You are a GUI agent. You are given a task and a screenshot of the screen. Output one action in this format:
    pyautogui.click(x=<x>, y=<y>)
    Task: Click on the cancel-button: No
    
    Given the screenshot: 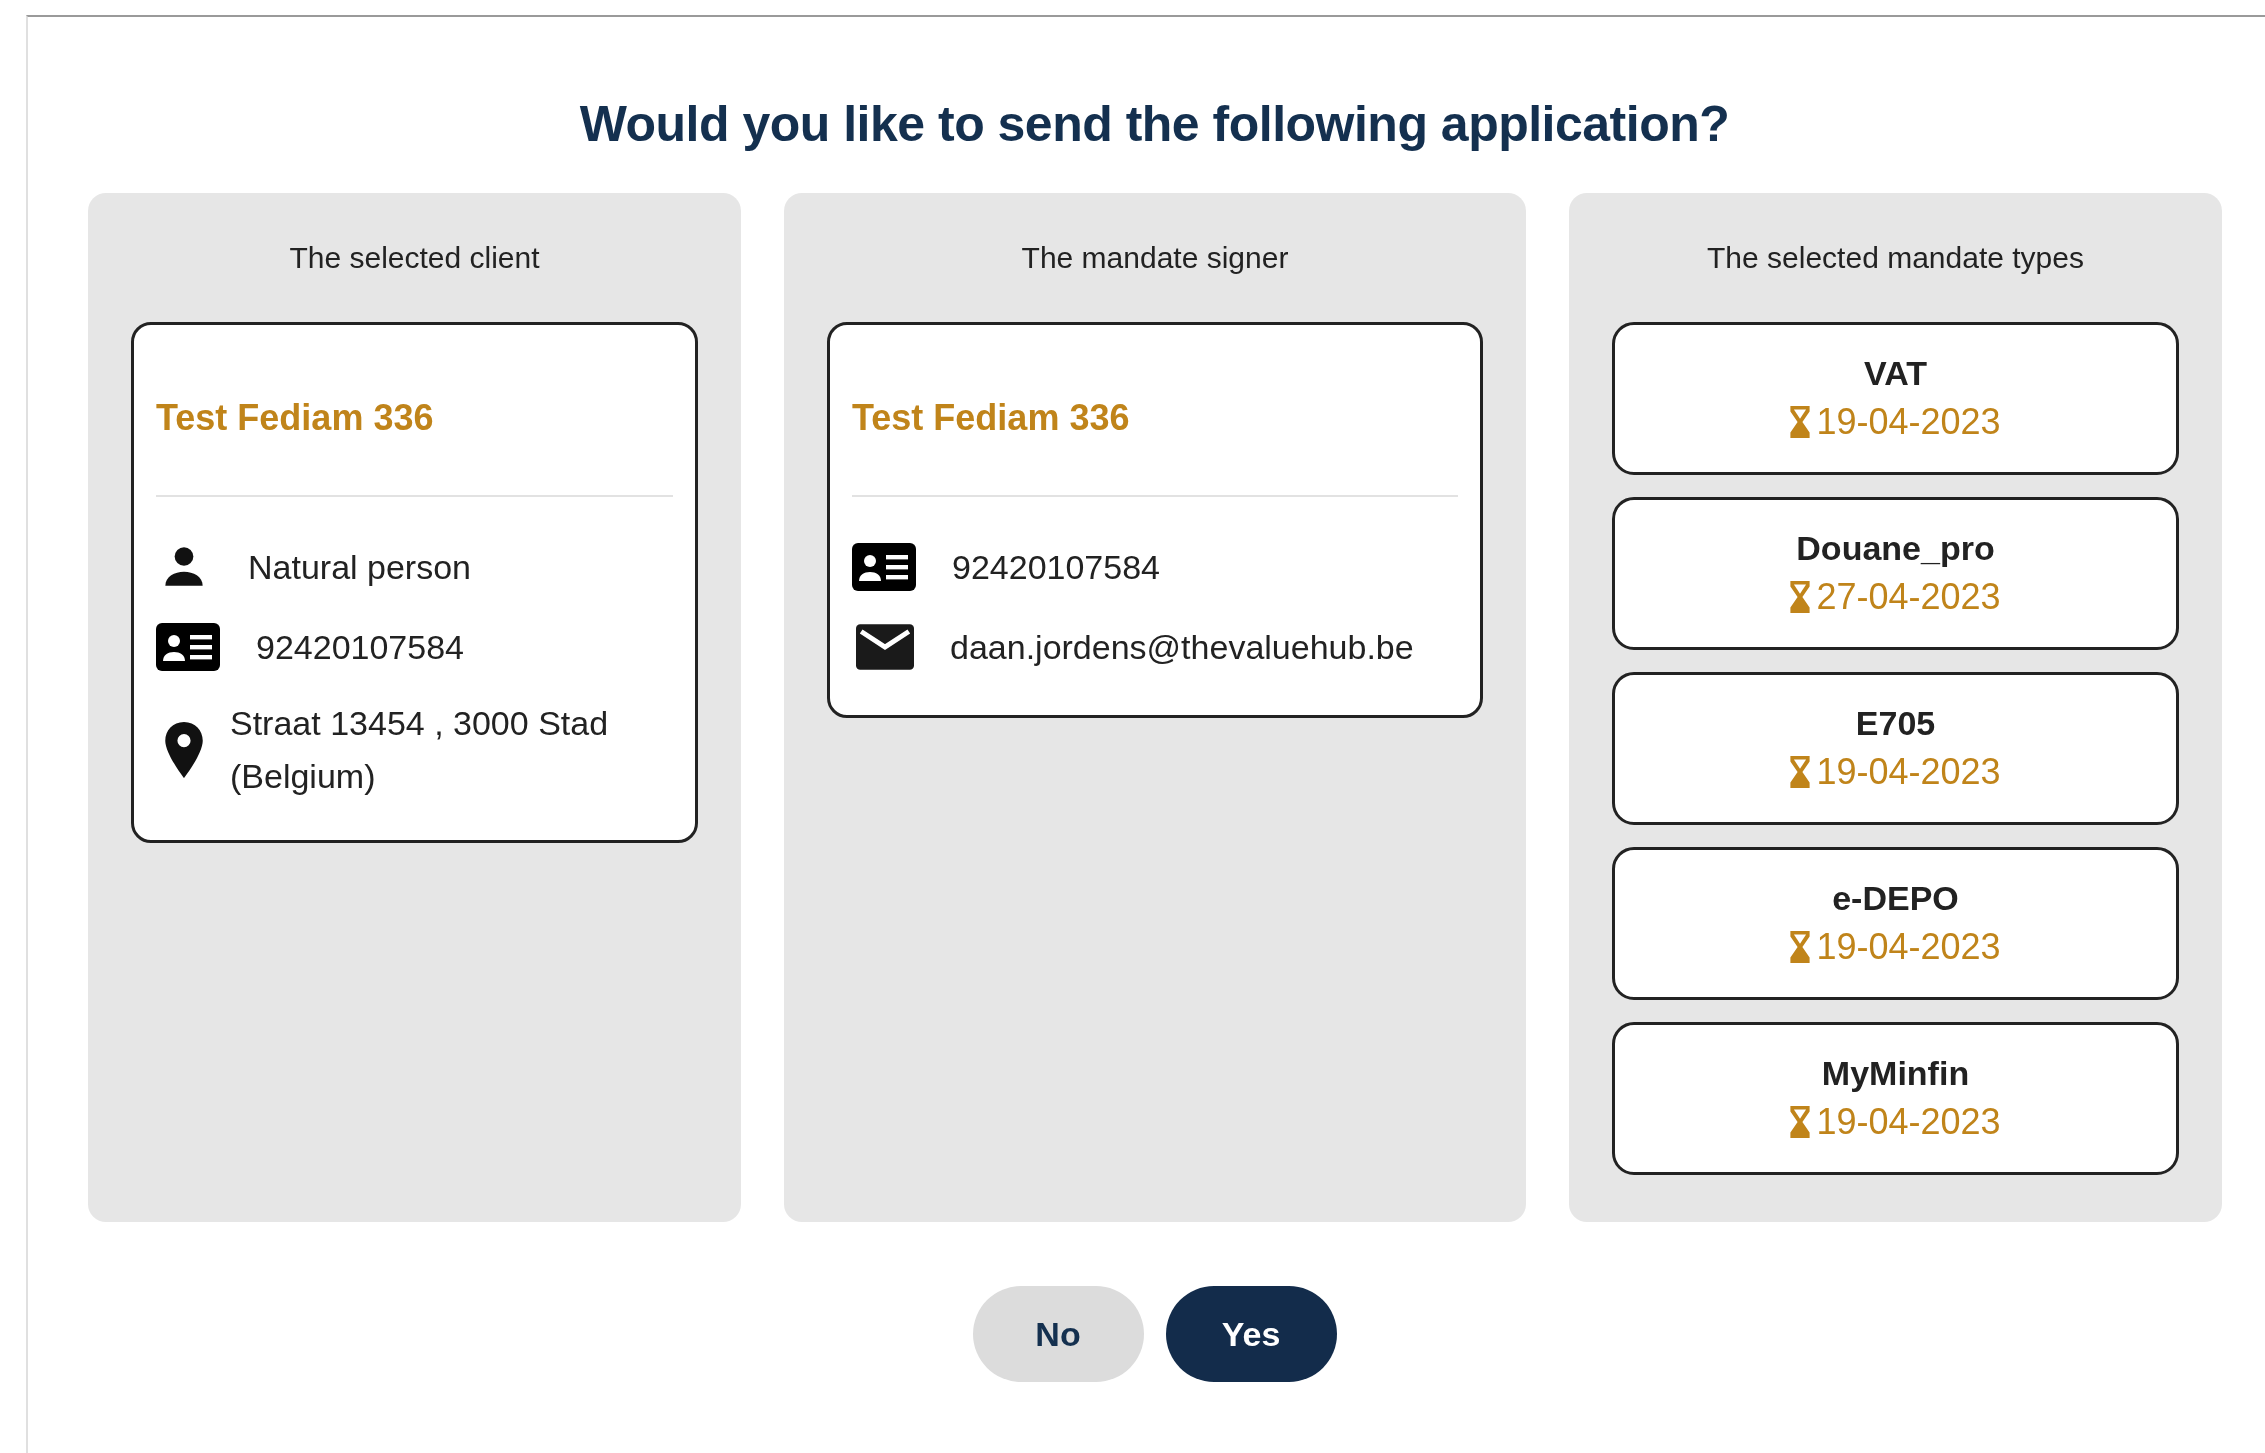 What is the action you would take?
    pyautogui.click(x=1058, y=1334)
    